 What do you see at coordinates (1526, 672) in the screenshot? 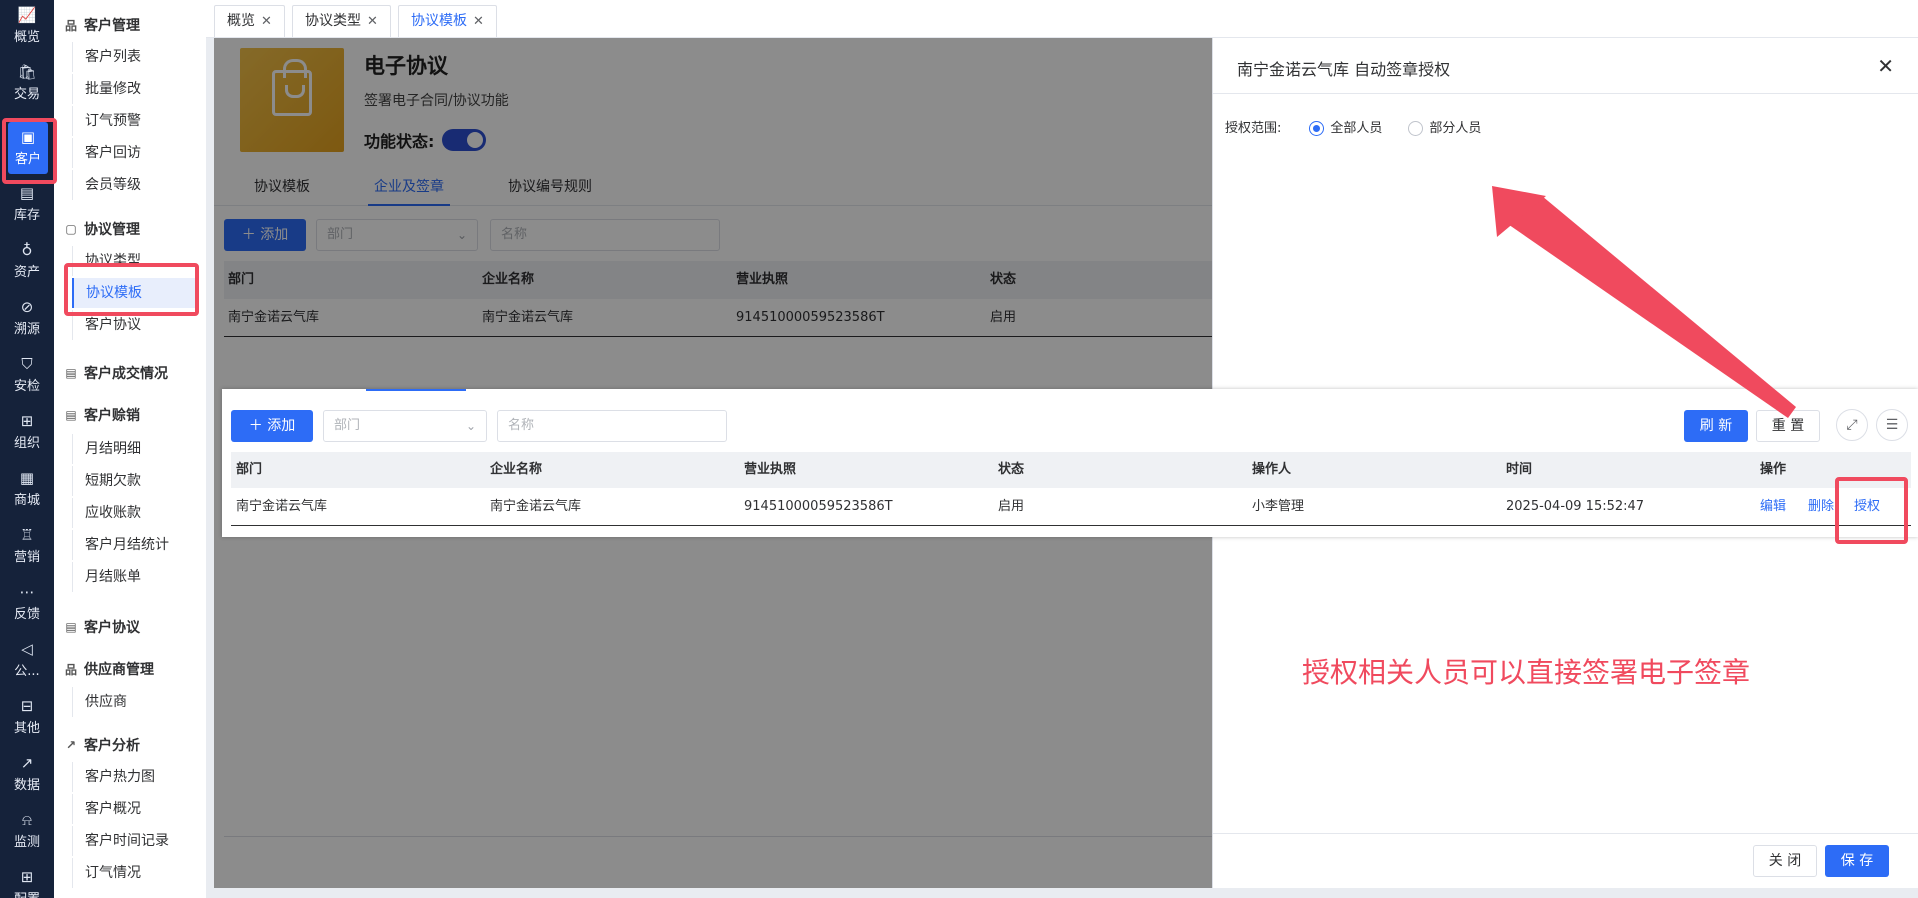
I see `annotation-text: 授权相关人员可以直接签署电子签章` at bounding box center [1526, 672].